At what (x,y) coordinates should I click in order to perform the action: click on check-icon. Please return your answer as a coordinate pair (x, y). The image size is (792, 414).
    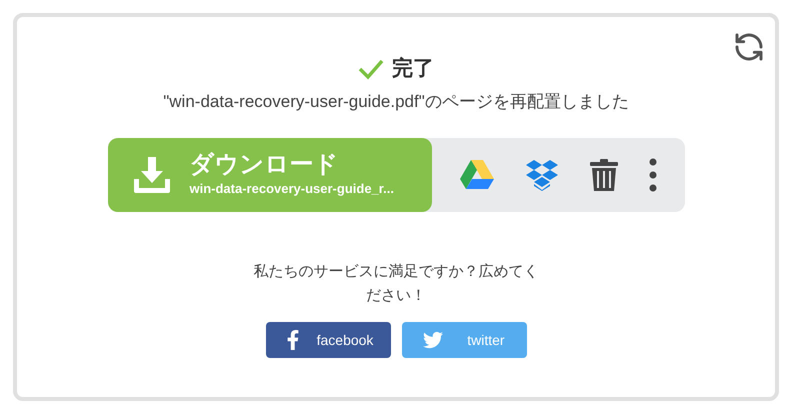
    Looking at the image, I should click on (371, 69).